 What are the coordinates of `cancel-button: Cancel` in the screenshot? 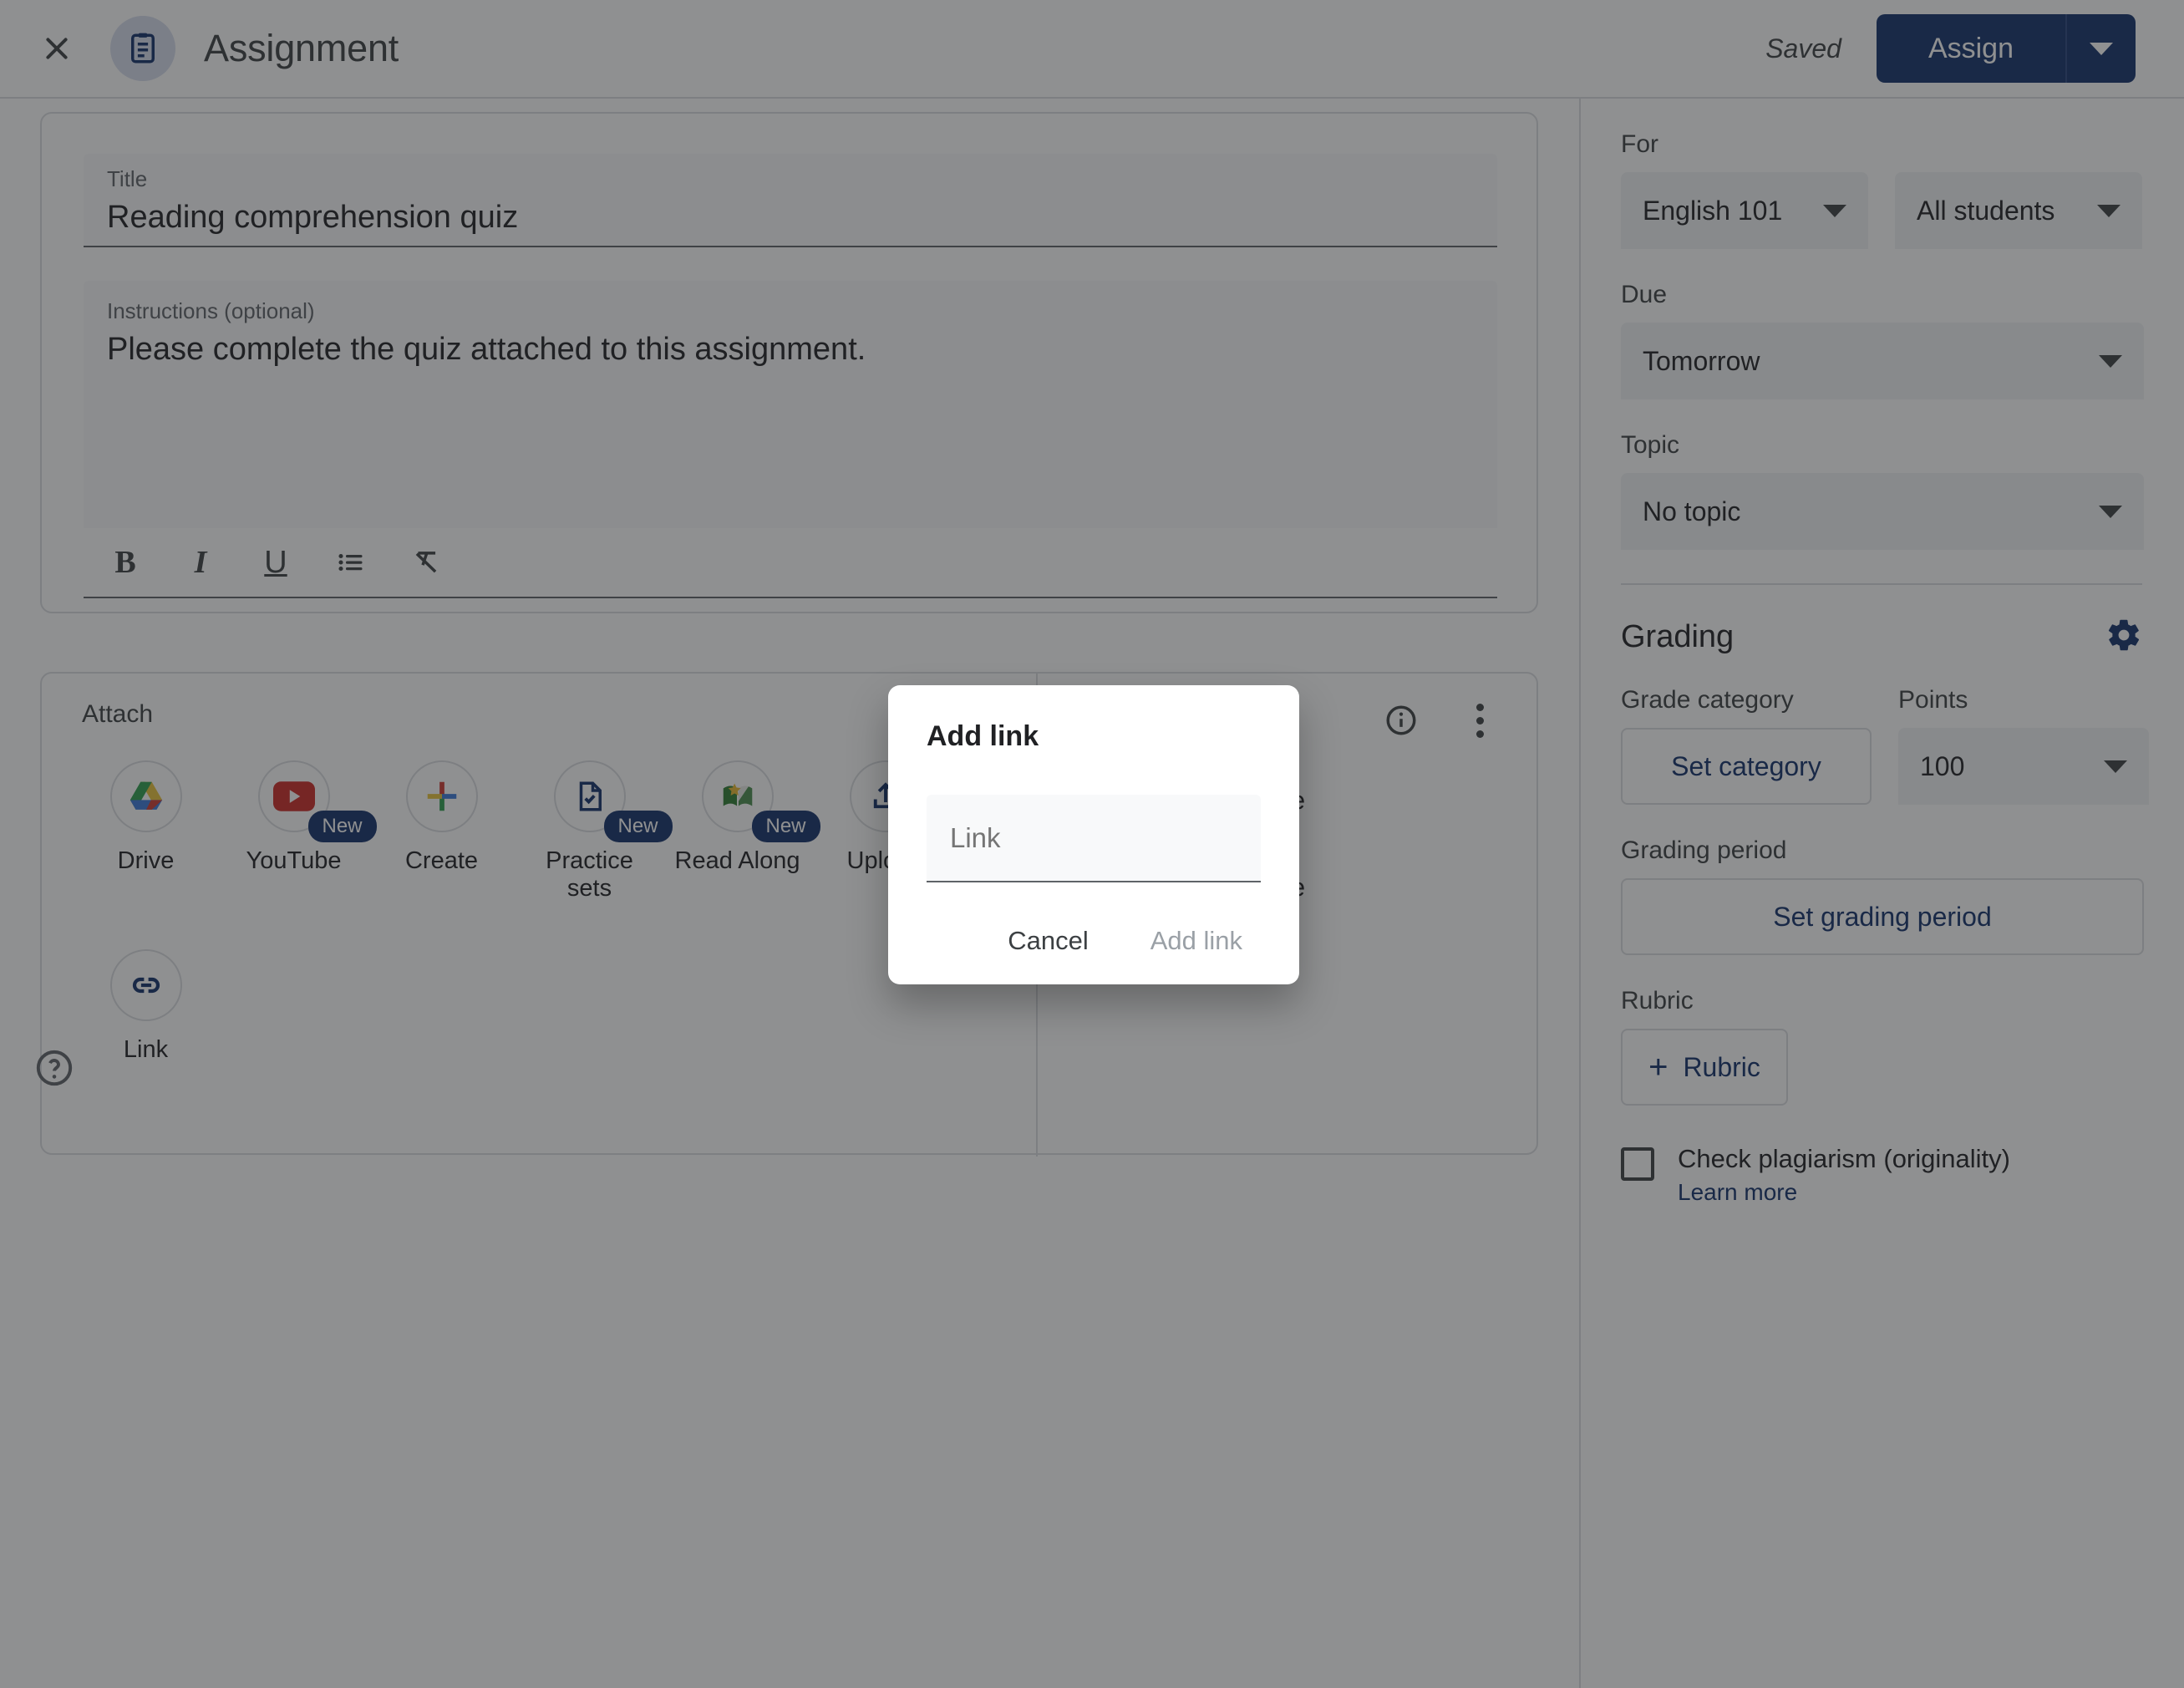 It's located at (1048, 941).